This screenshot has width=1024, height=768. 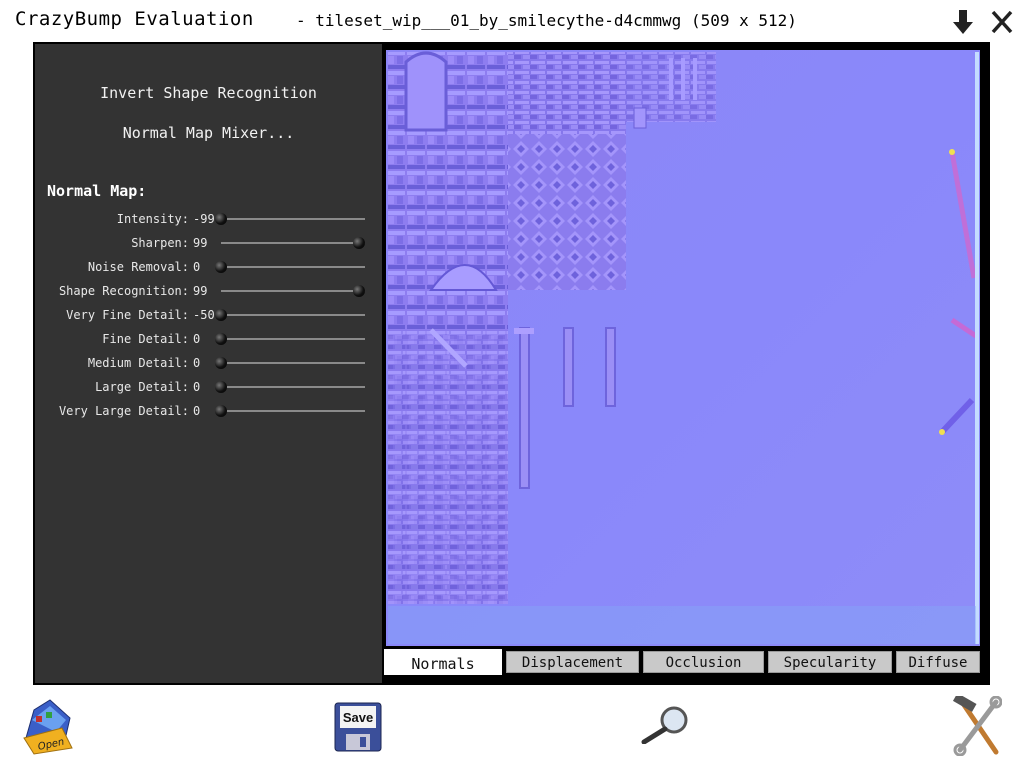 What do you see at coordinates (204, 219) in the screenshot?
I see `slider-value: -99` at bounding box center [204, 219].